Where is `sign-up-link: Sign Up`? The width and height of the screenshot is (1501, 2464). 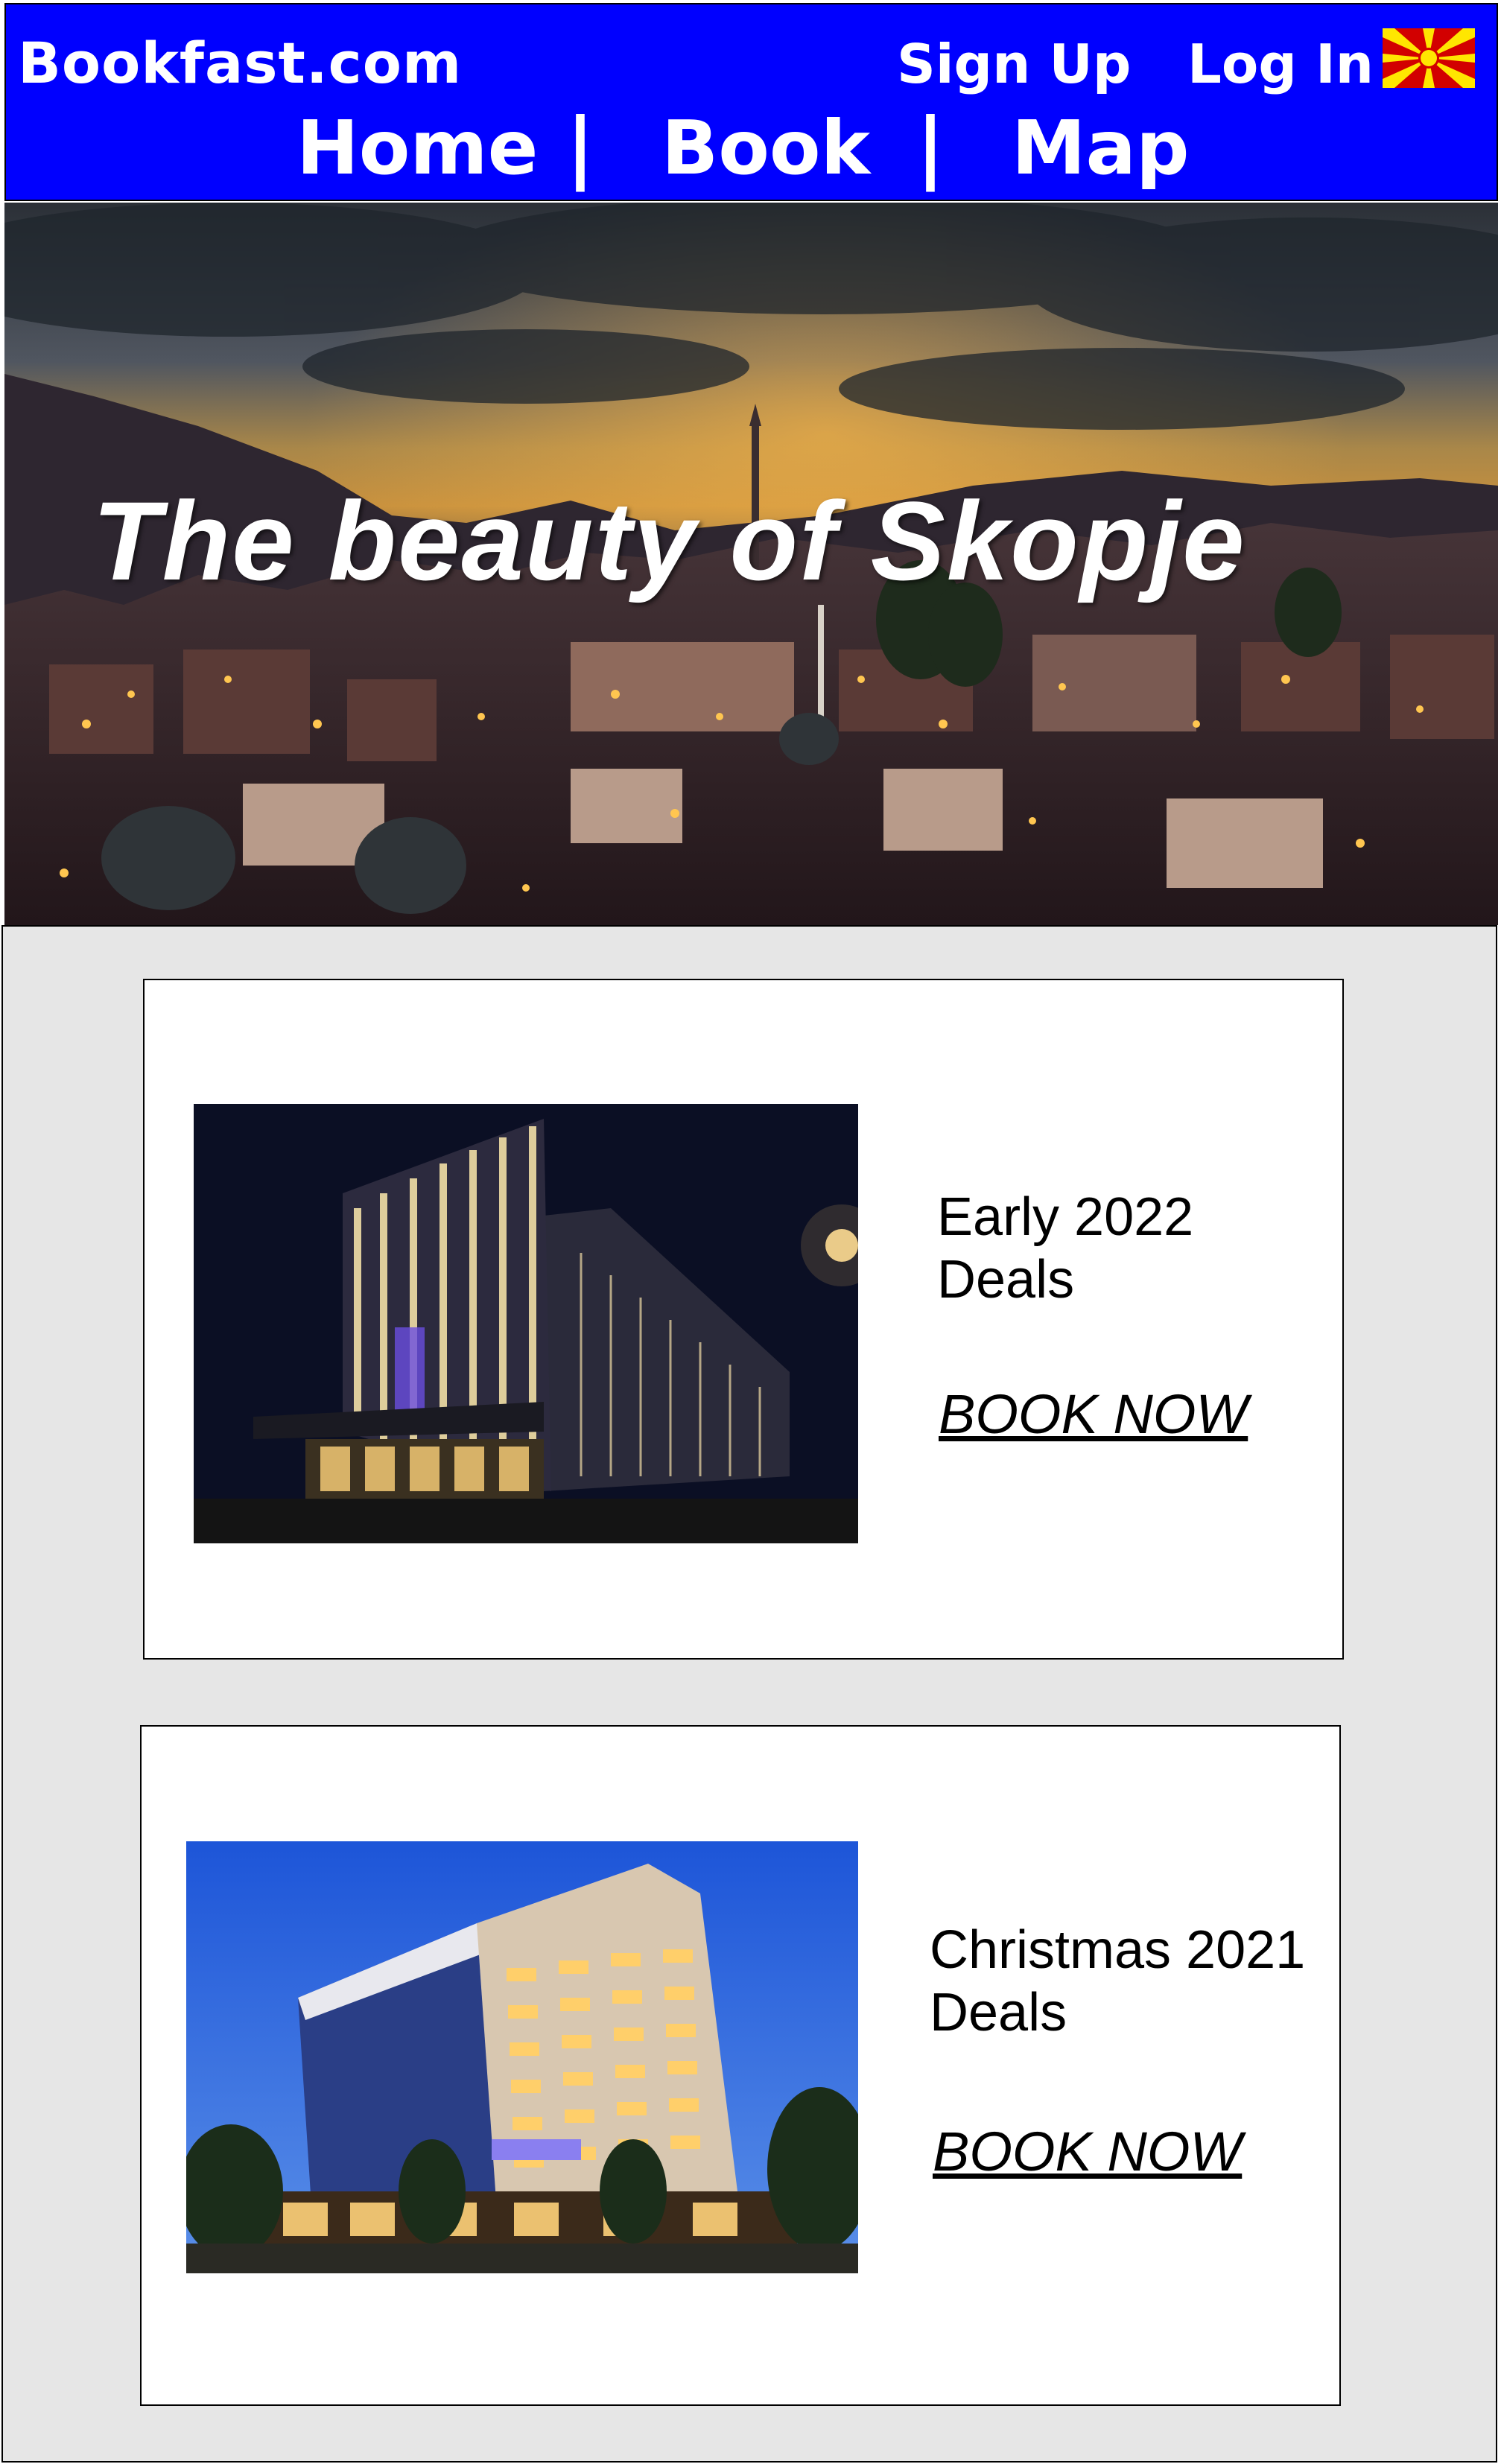
sign-up-link: Sign Up is located at coordinates (1014, 64).